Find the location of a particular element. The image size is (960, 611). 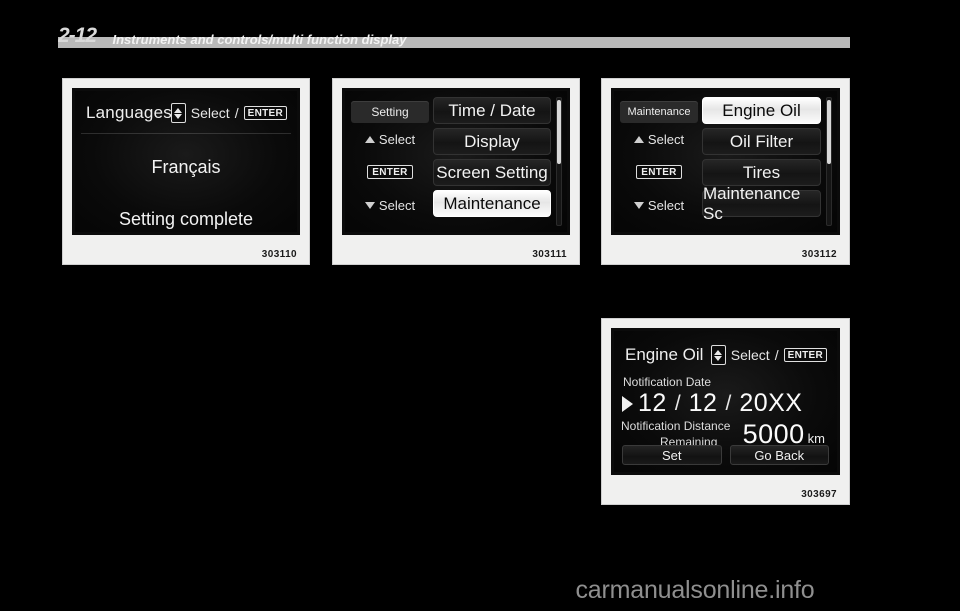

notification-distance-label: Notification Distance is located at coordinates (676, 426).